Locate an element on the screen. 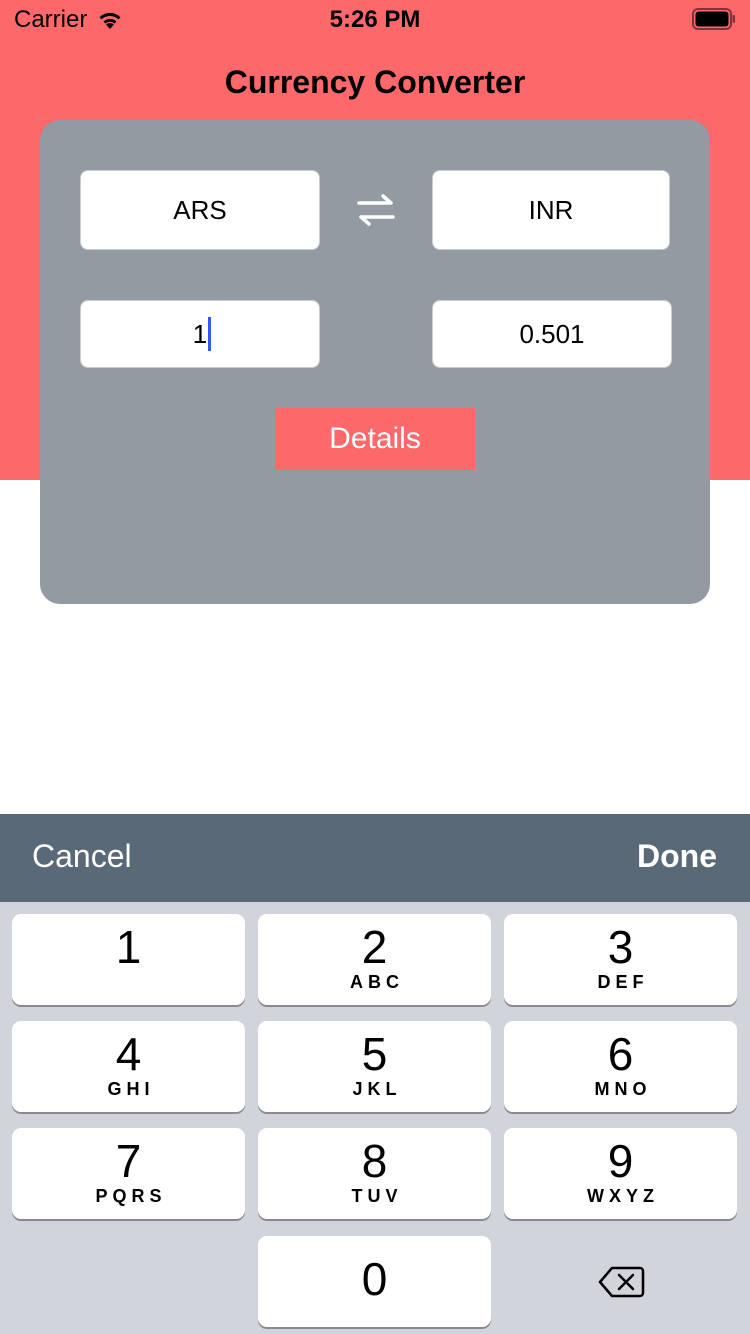 This screenshot has width=750, height=1334. key-digit: 0 is located at coordinates (374, 1279).